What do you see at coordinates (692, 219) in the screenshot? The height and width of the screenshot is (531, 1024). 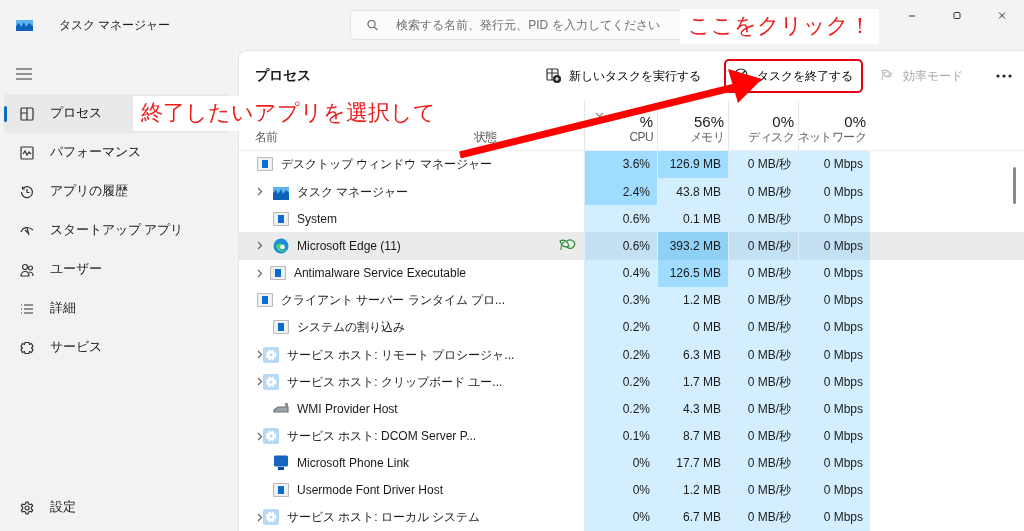 I see `table-cell: 0.1 MB` at bounding box center [692, 219].